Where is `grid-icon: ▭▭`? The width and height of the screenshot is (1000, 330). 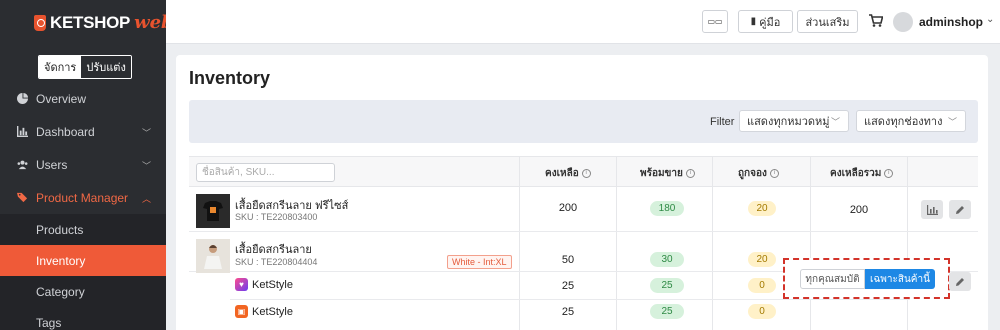
grid-icon: ▭▭ is located at coordinates (715, 21).